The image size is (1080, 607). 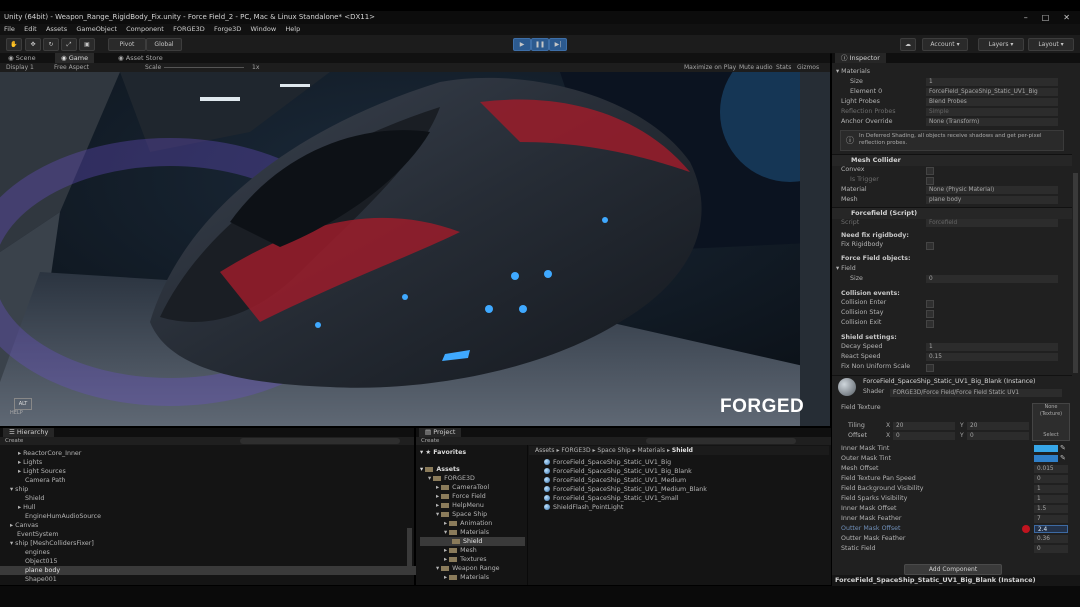 I want to click on is-trigger-checkbox, so click(x=930, y=181).